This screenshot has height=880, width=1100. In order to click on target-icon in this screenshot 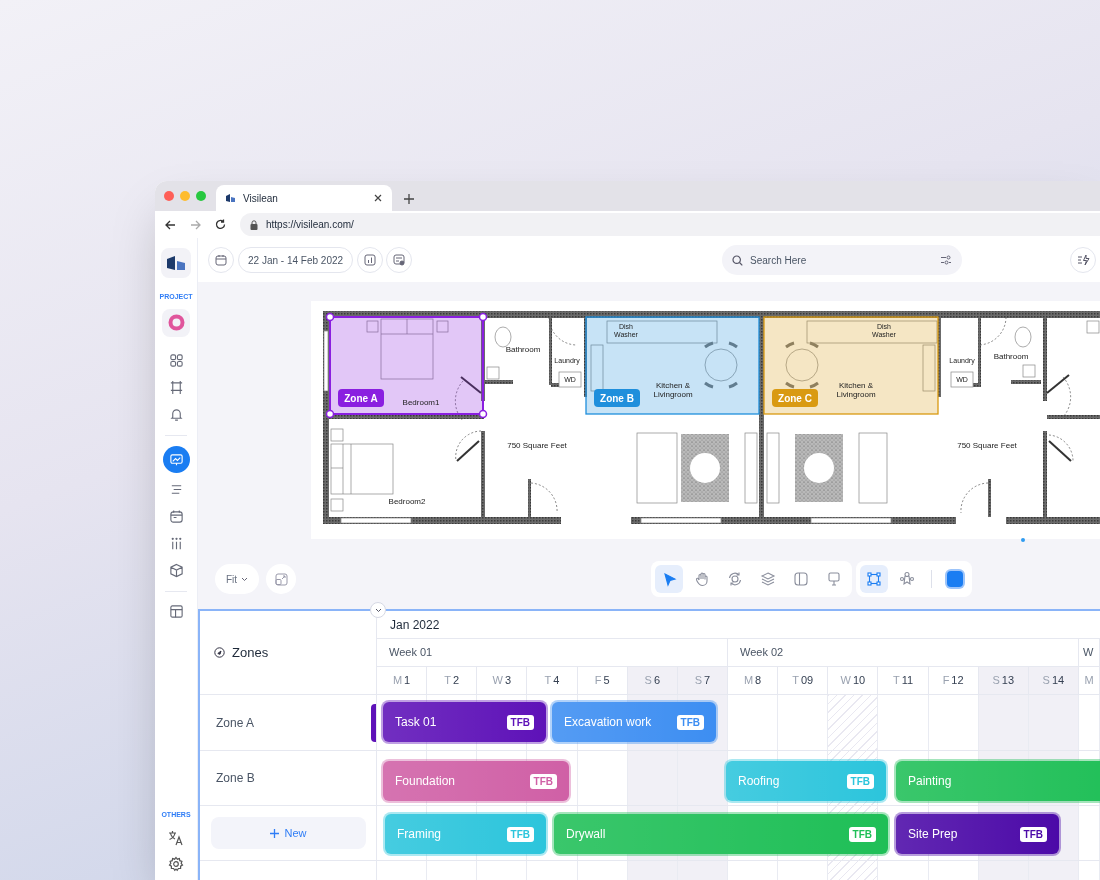, I will do `click(219, 652)`.